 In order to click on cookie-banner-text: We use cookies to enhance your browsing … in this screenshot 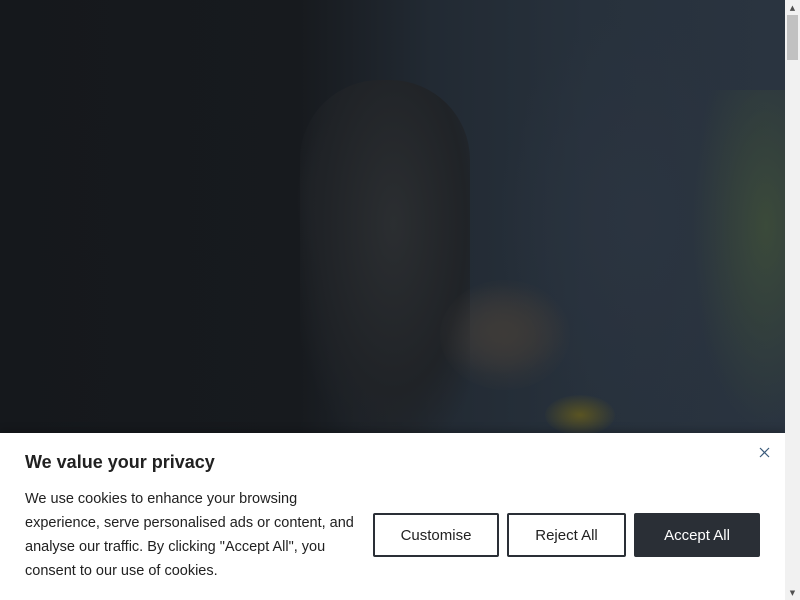, I will do `click(189, 535)`.